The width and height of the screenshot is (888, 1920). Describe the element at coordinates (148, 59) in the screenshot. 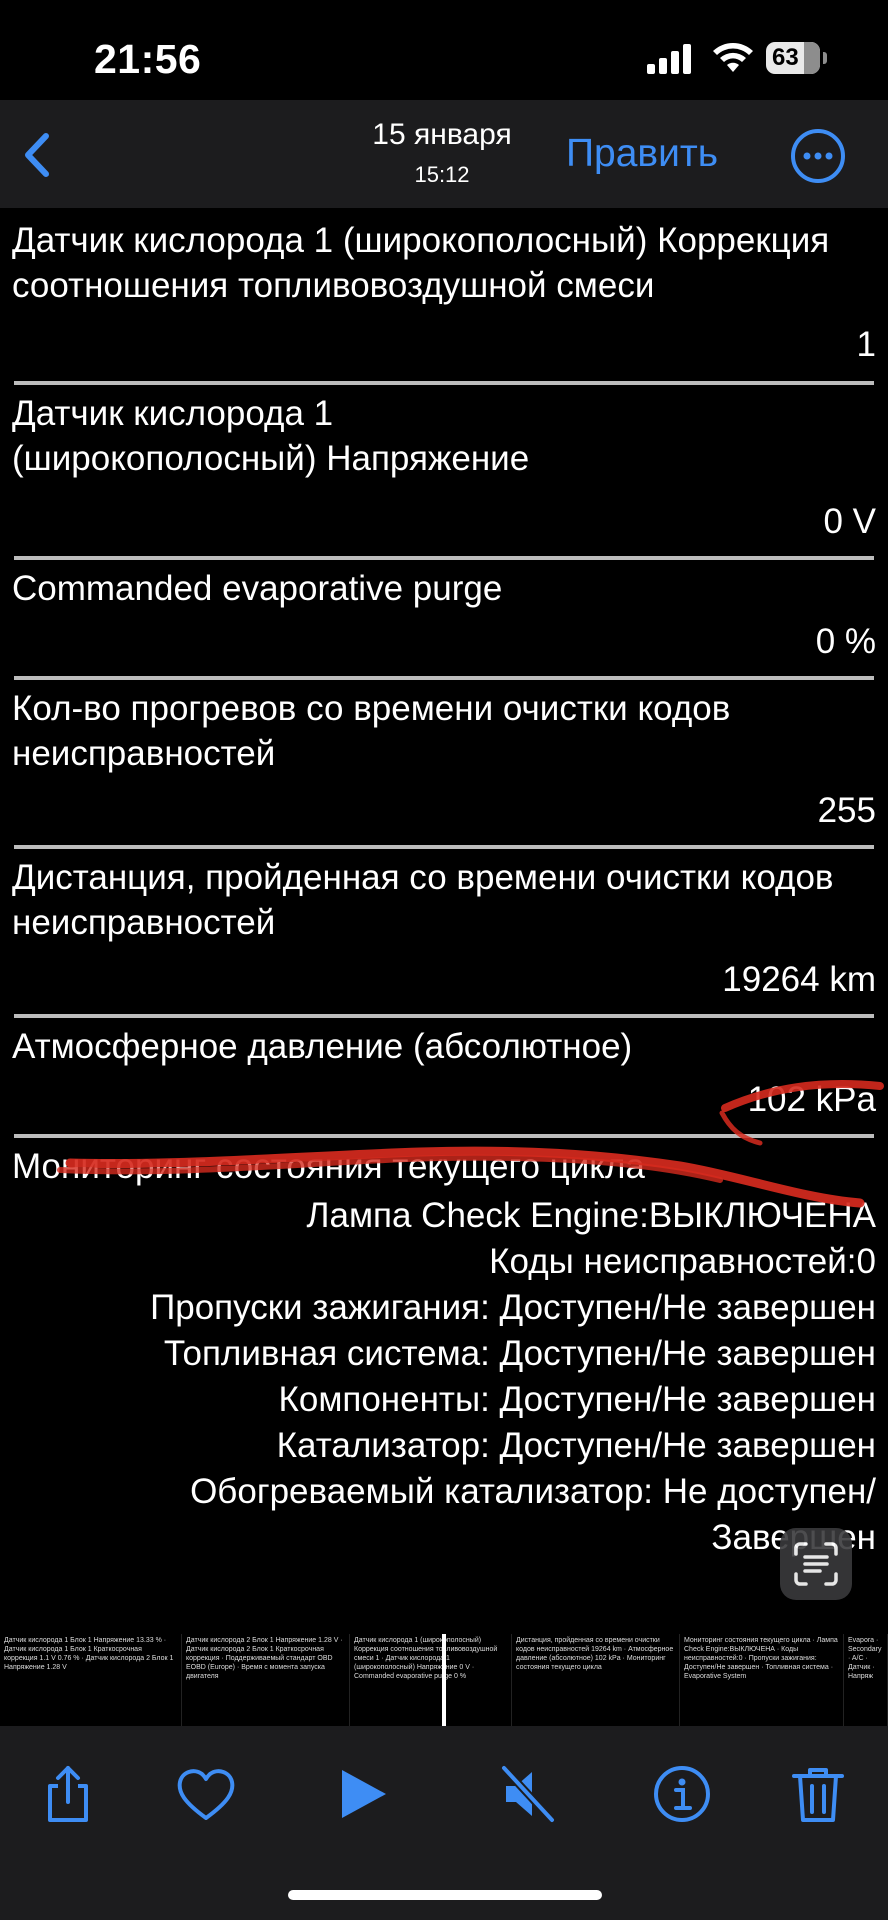

I see `status-time: 21:56` at that location.